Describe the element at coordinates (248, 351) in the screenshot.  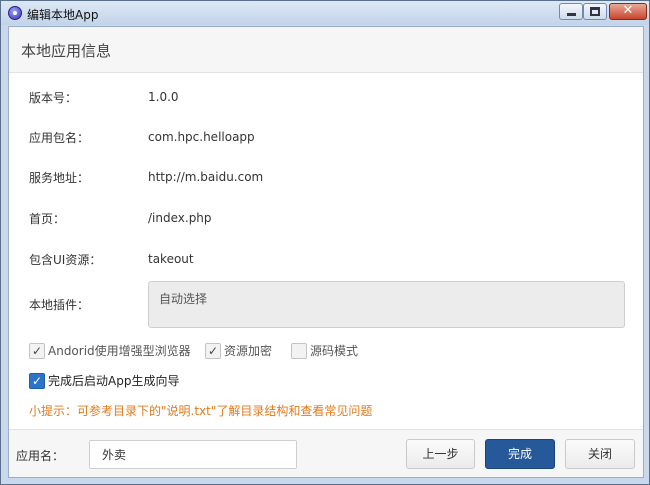
I see `resource-encrypt-label: 资源加密` at that location.